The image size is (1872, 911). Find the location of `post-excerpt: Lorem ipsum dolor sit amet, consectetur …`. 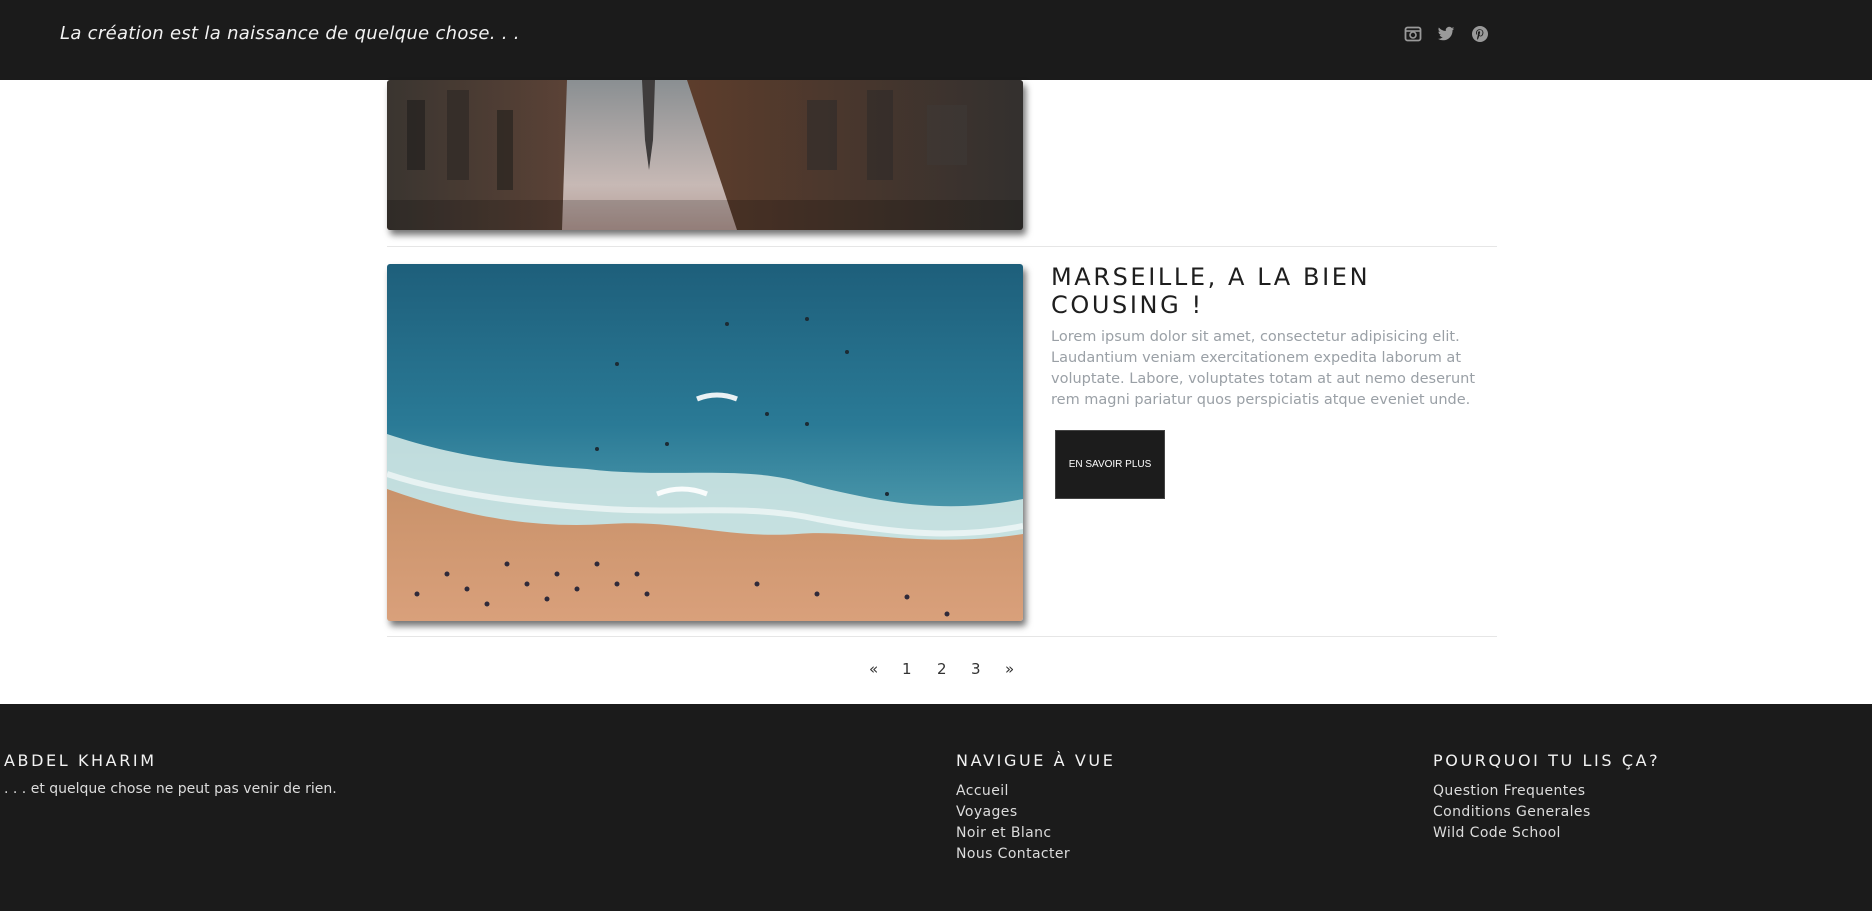

post-excerpt: Lorem ipsum dolor sit amet, consectetur … is located at coordinates (1263, 368).